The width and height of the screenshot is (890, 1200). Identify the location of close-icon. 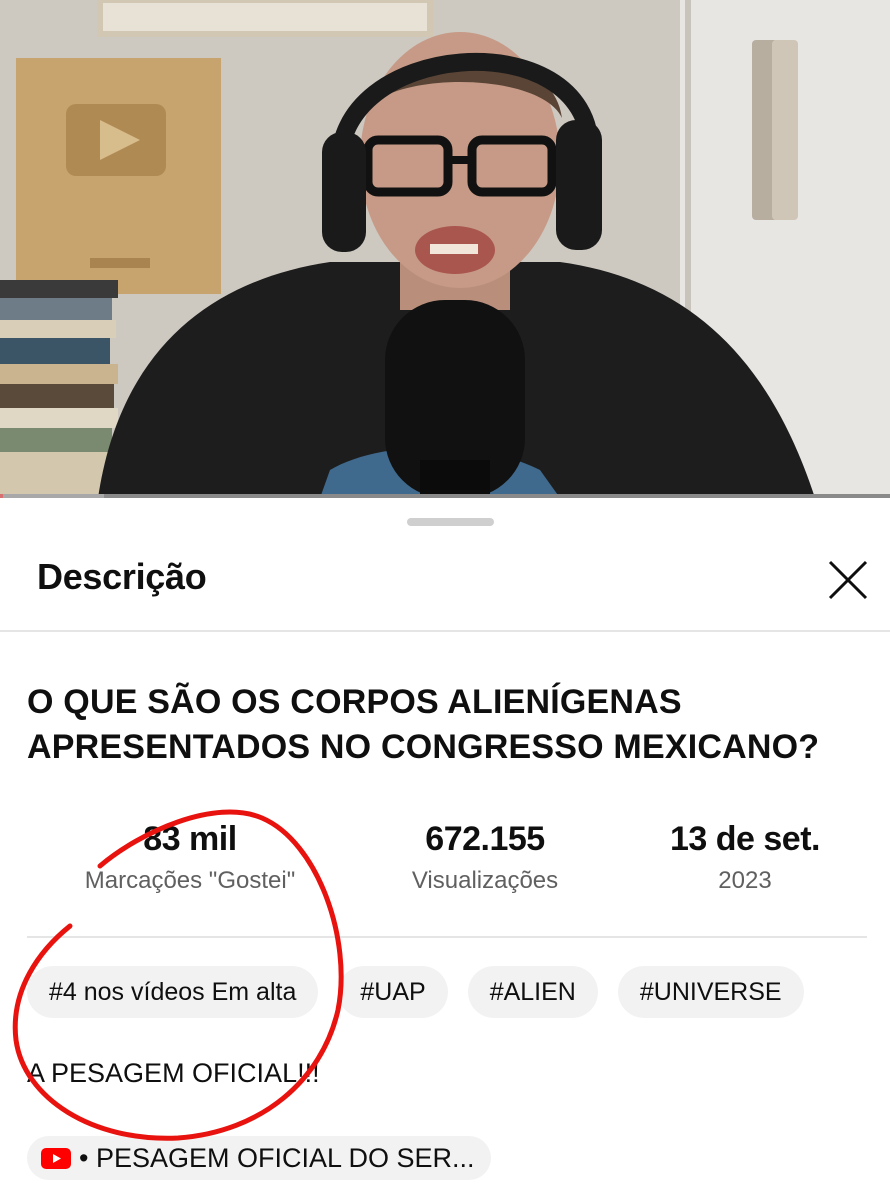
(848, 580).